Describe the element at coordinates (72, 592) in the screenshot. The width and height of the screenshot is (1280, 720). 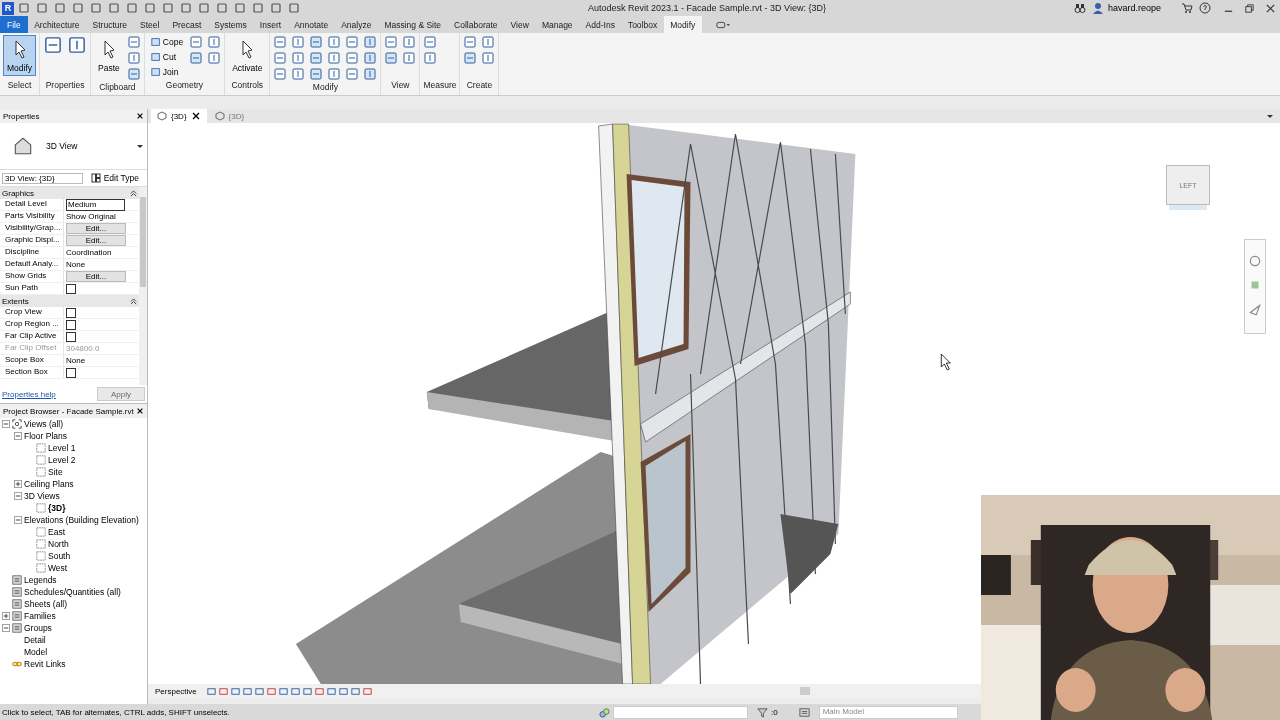
I see `browser-item: Schedules/Quantities (all)` at that location.